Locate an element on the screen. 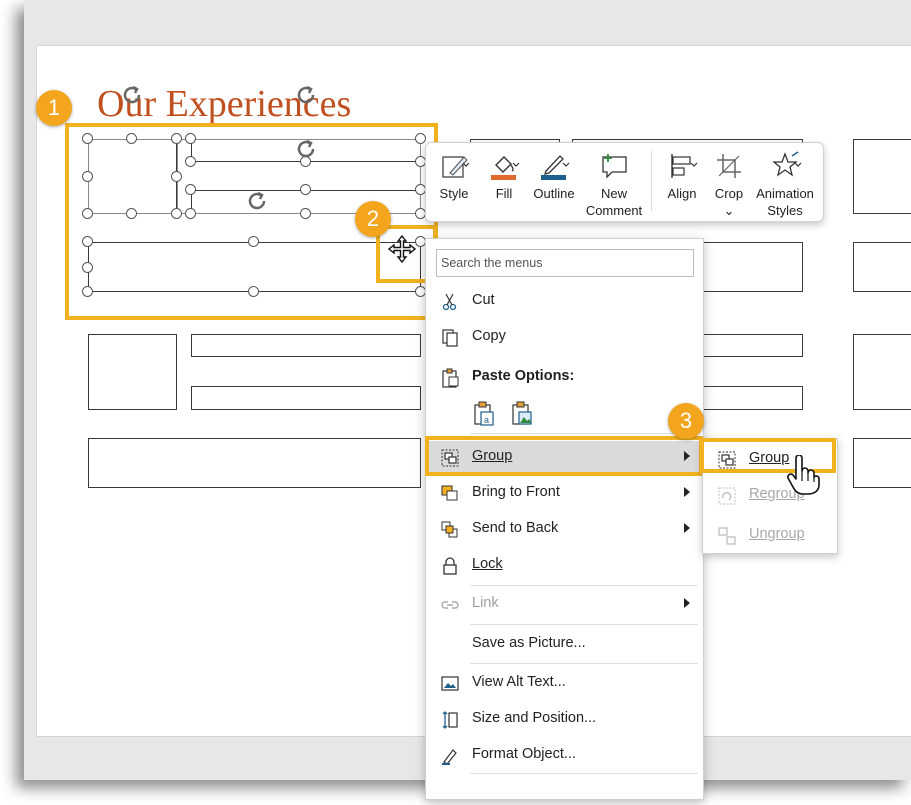 The image size is (911, 805). menu-item-label: Copy is located at coordinates (489, 336).